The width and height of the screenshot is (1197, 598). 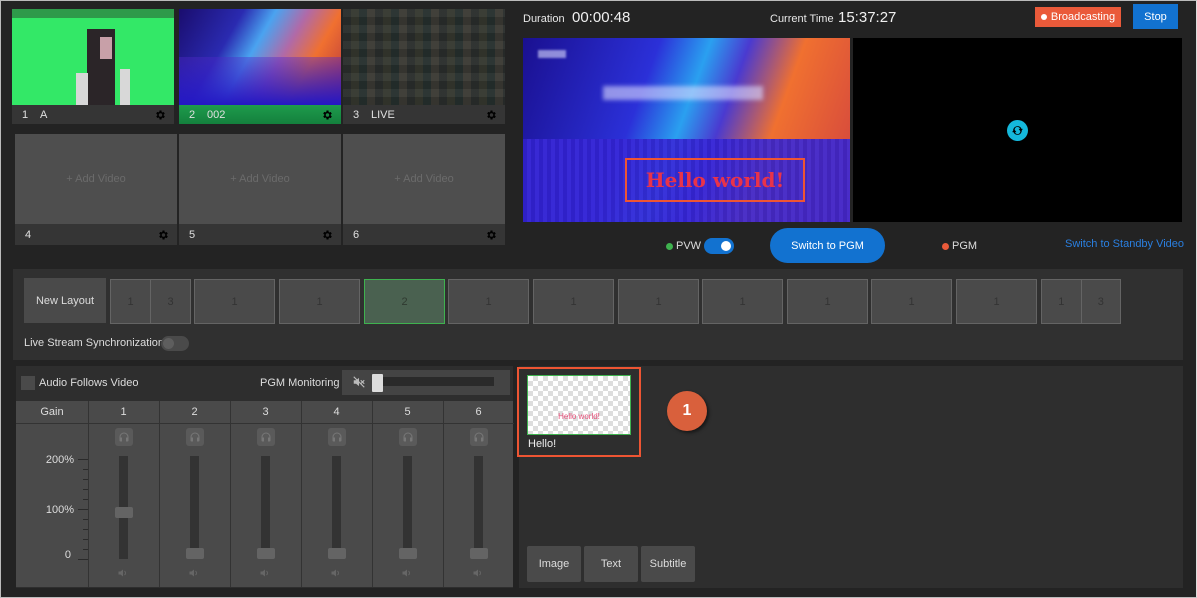 I want to click on source-tile-4: + Add Video 4, so click(x=96, y=189).